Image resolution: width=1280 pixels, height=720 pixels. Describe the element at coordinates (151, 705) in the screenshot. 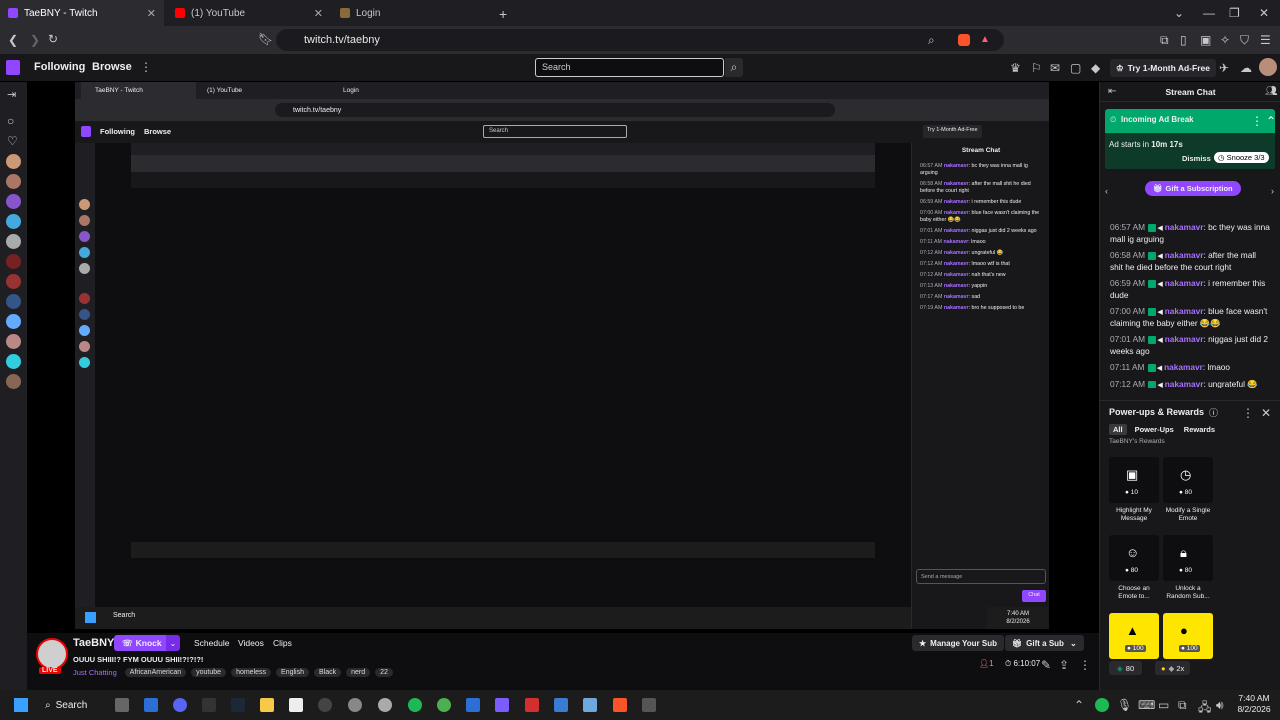

I see `widgets-icon` at that location.